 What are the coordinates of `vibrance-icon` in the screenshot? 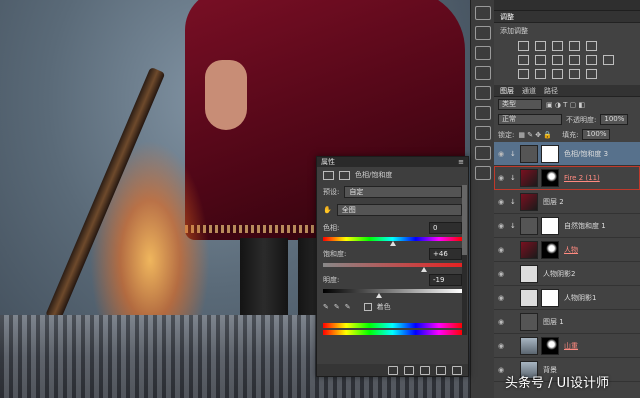 It's located at (591, 46).